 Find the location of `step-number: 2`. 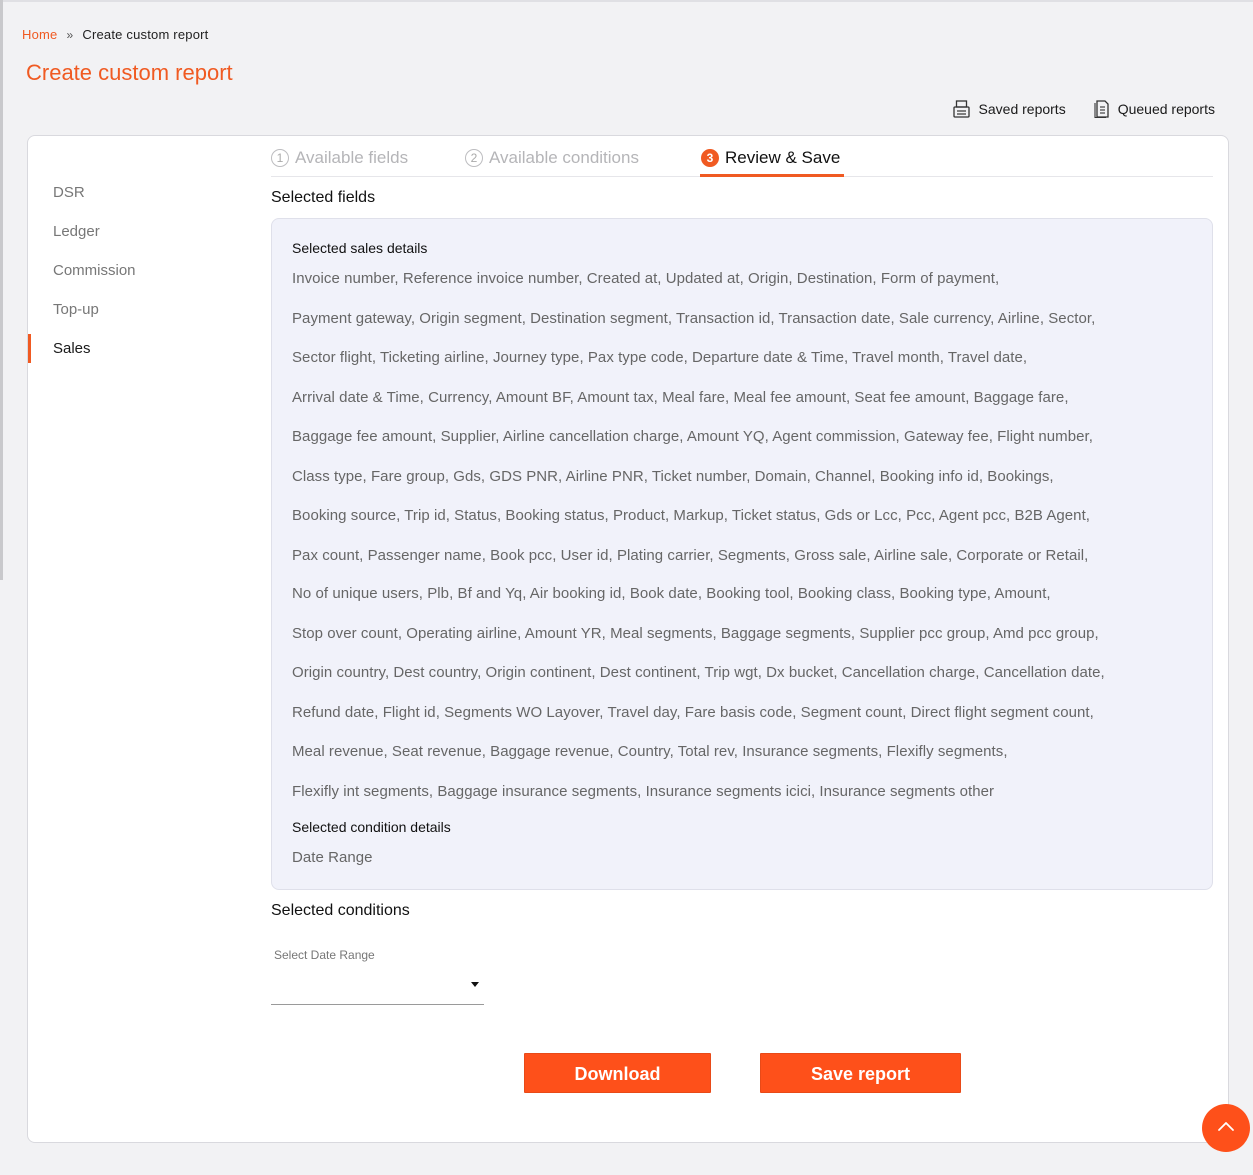

step-number: 2 is located at coordinates (474, 158).